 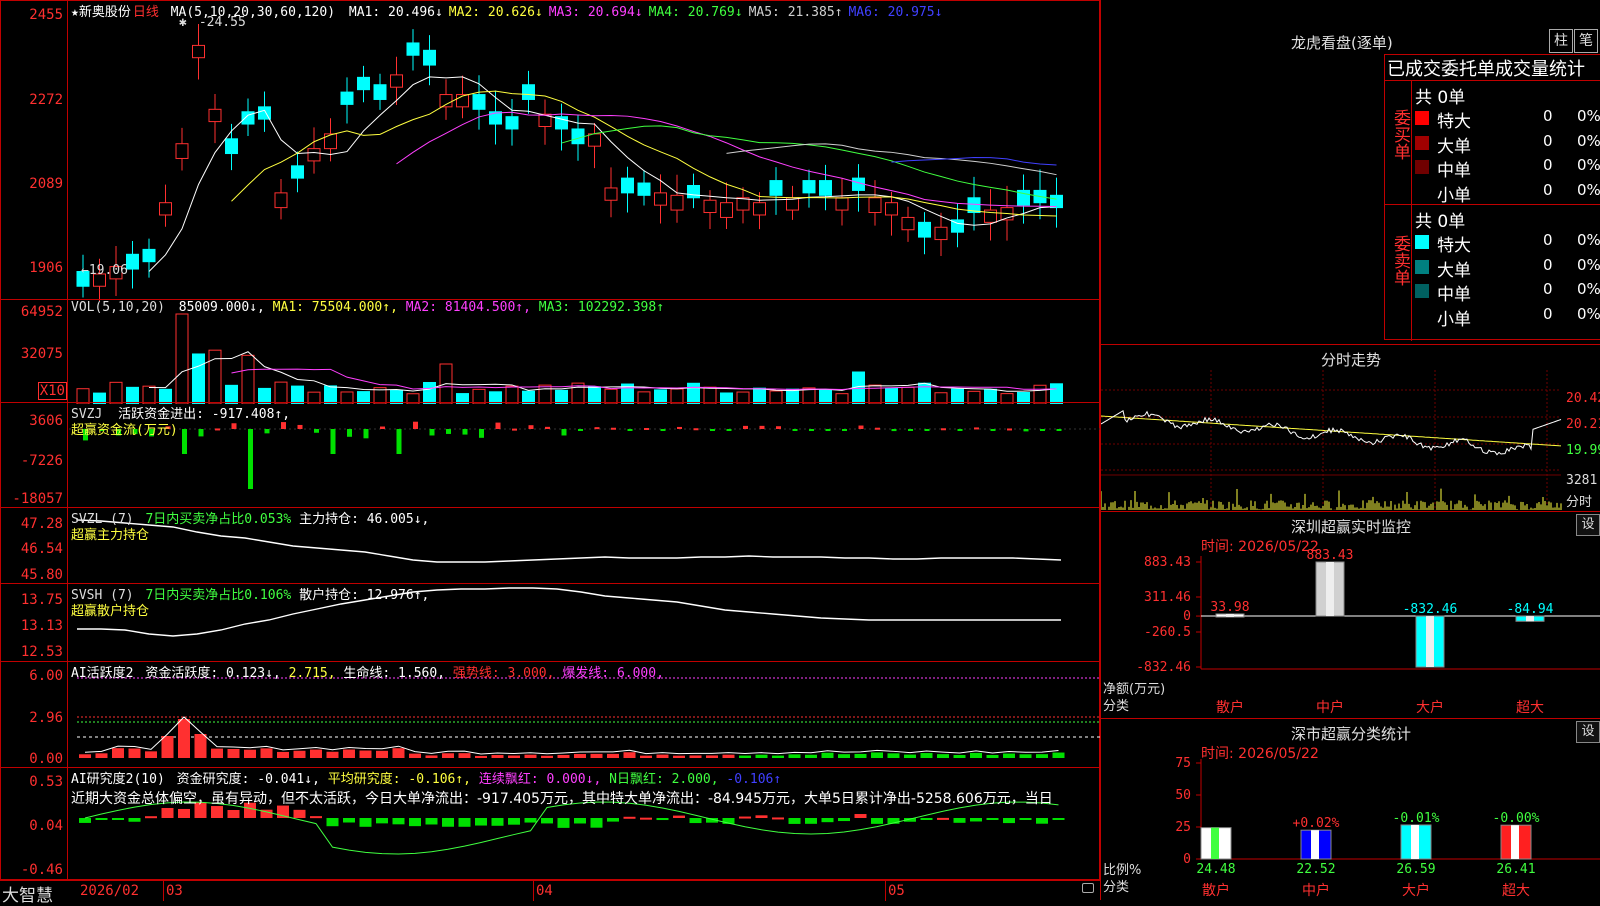 What do you see at coordinates (1330, 589) in the screenshot?
I see `monitor-bar-highlight` at bounding box center [1330, 589].